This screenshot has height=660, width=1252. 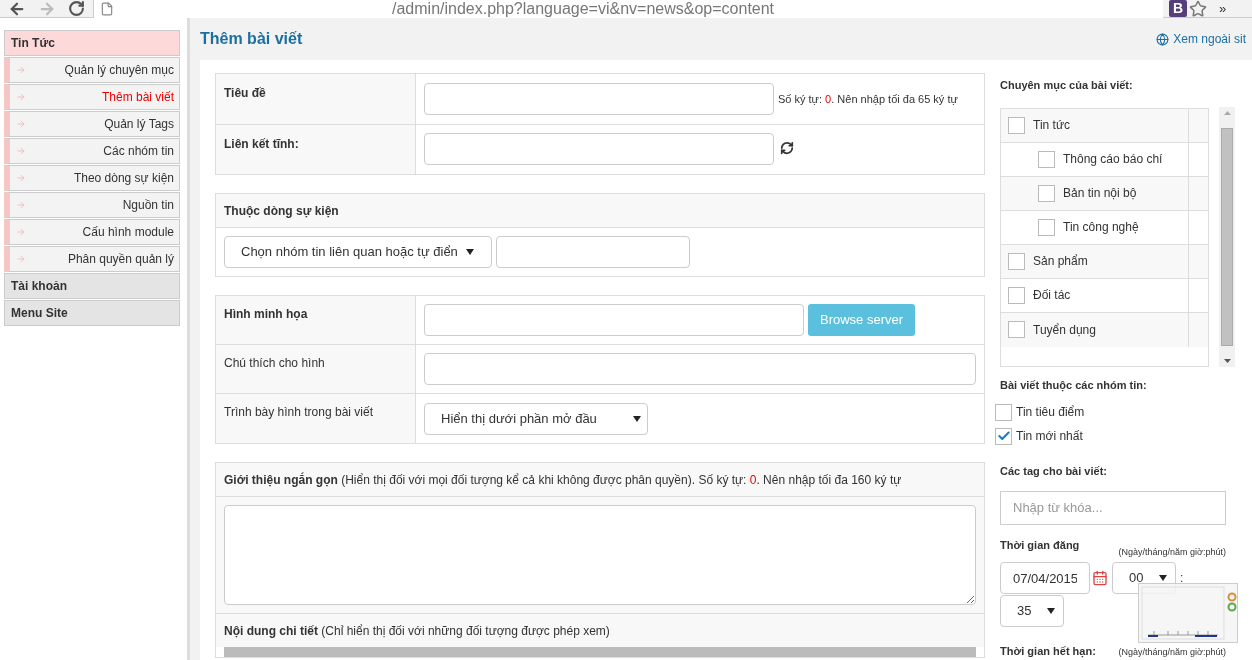 What do you see at coordinates (1074, 385) in the screenshot?
I see `section-heading: Bài viết thuộc các nhóm tin:` at bounding box center [1074, 385].